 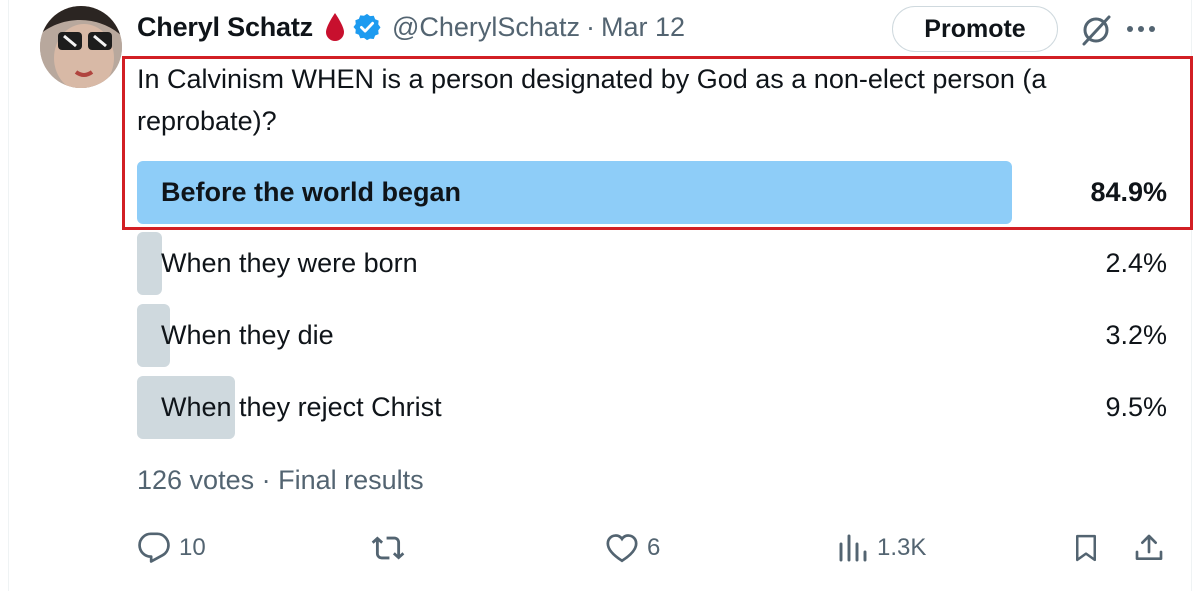 I want to click on grok-icon, so click(x=1096, y=30).